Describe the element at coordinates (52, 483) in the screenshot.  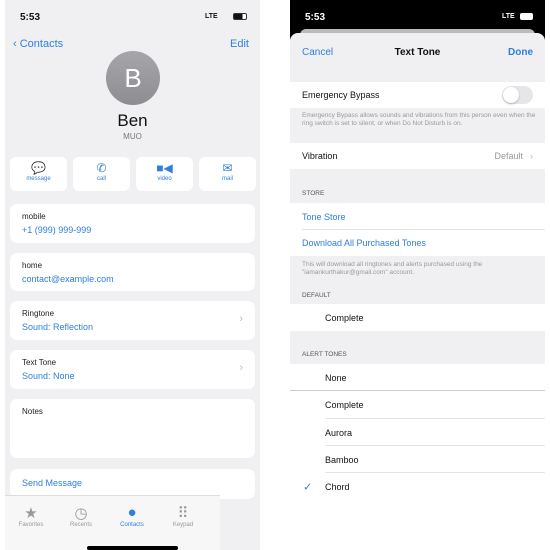
I see `send-message-link: Send Message` at that location.